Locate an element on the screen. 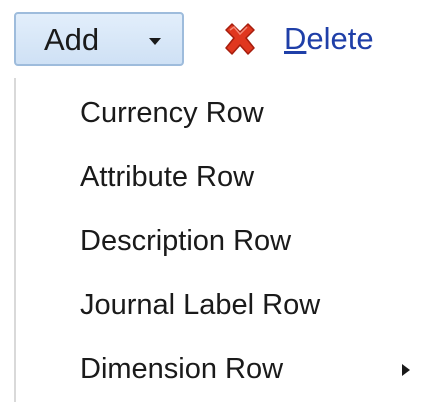 The width and height of the screenshot is (425, 402). add-dropdown-button: Add is located at coordinates (99, 39).